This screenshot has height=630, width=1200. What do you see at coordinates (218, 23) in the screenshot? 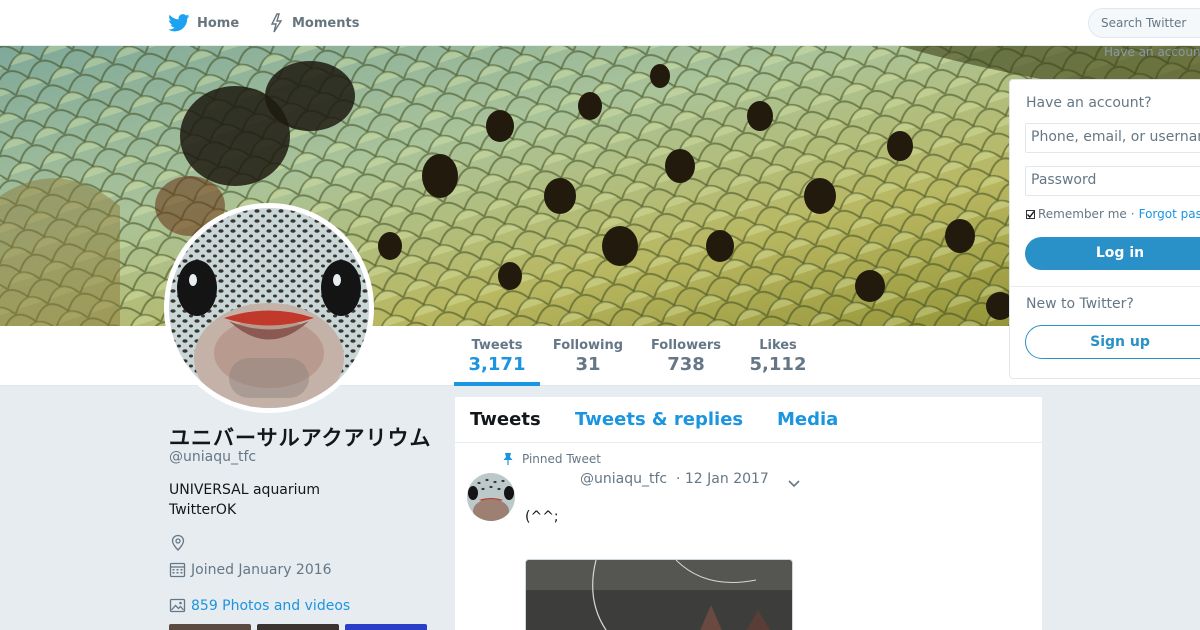
I see `nav-home-label: Home` at bounding box center [218, 23].